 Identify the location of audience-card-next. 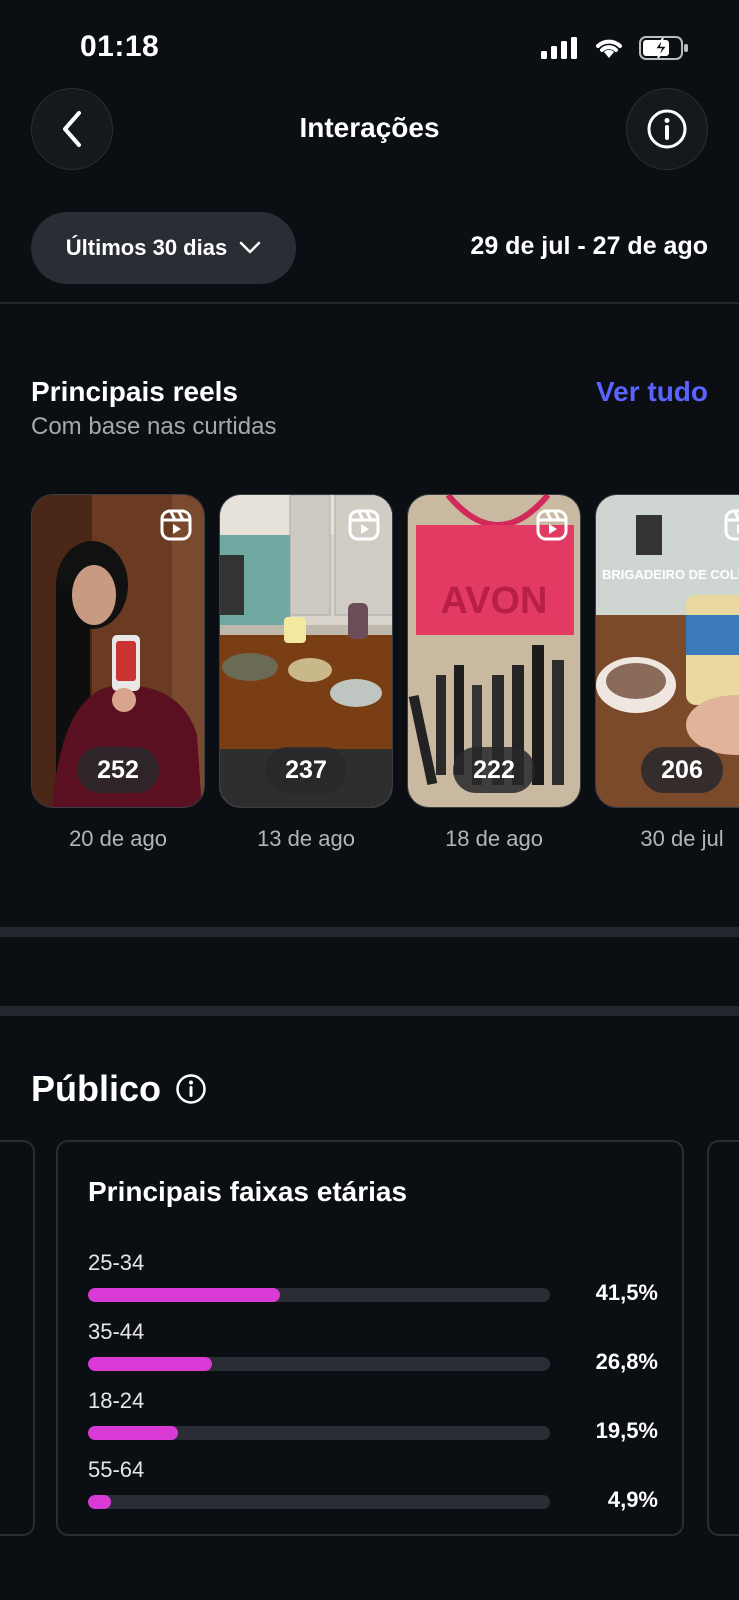
(723, 1338).